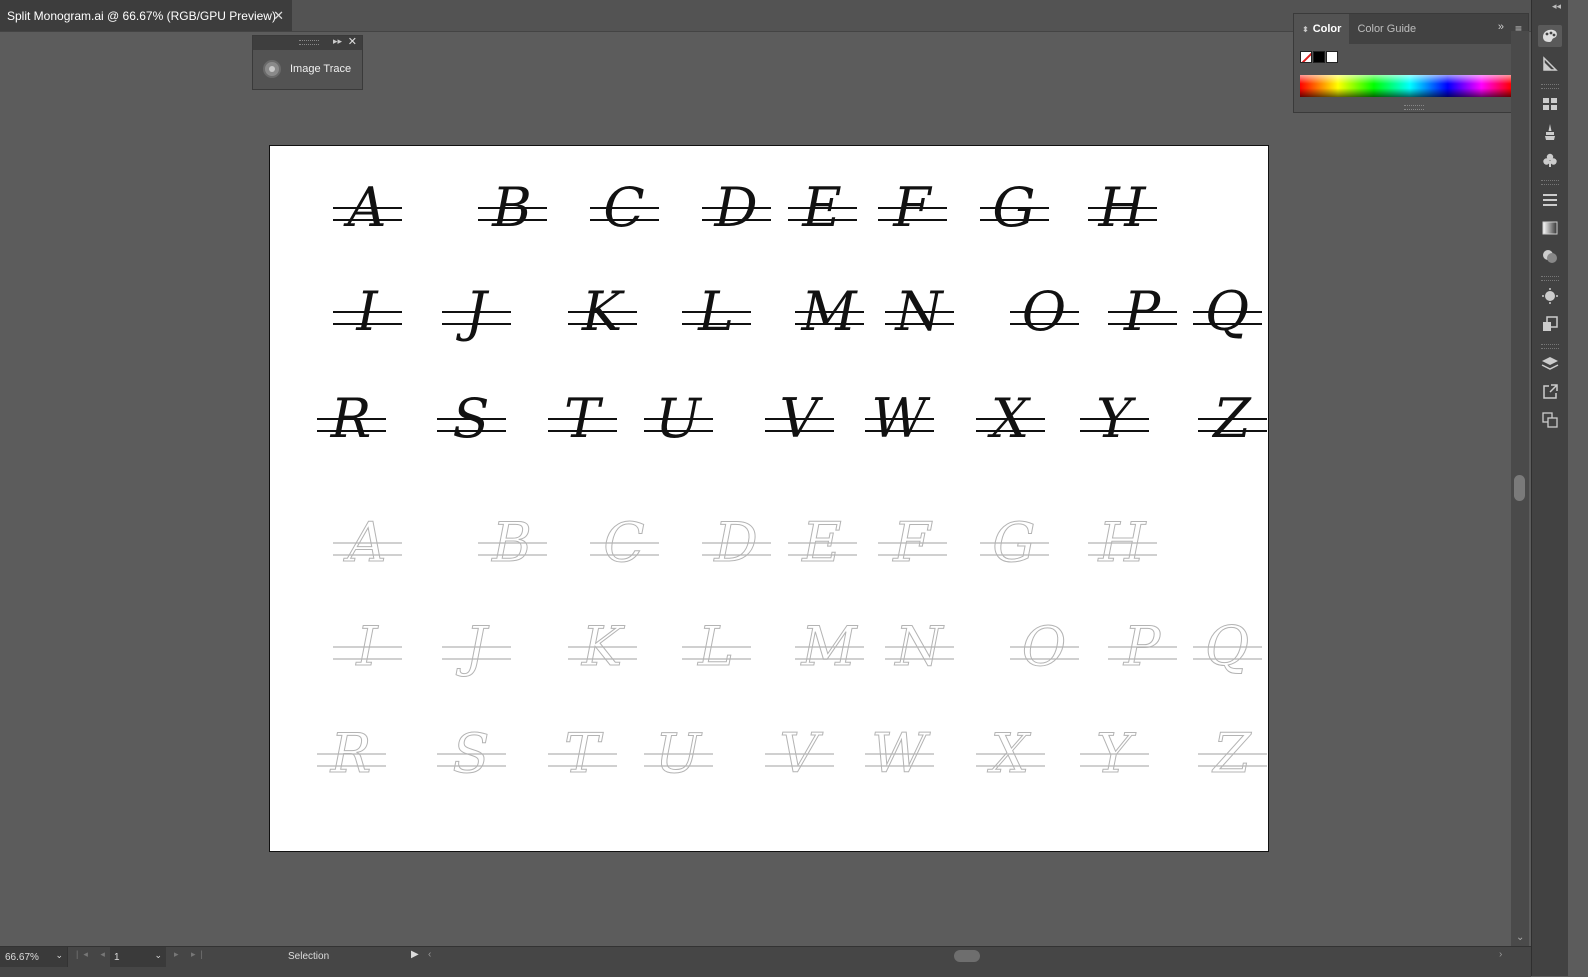 The height and width of the screenshot is (977, 1588). I want to click on tab-color-guide-label: Color Guide, so click(1387, 29).